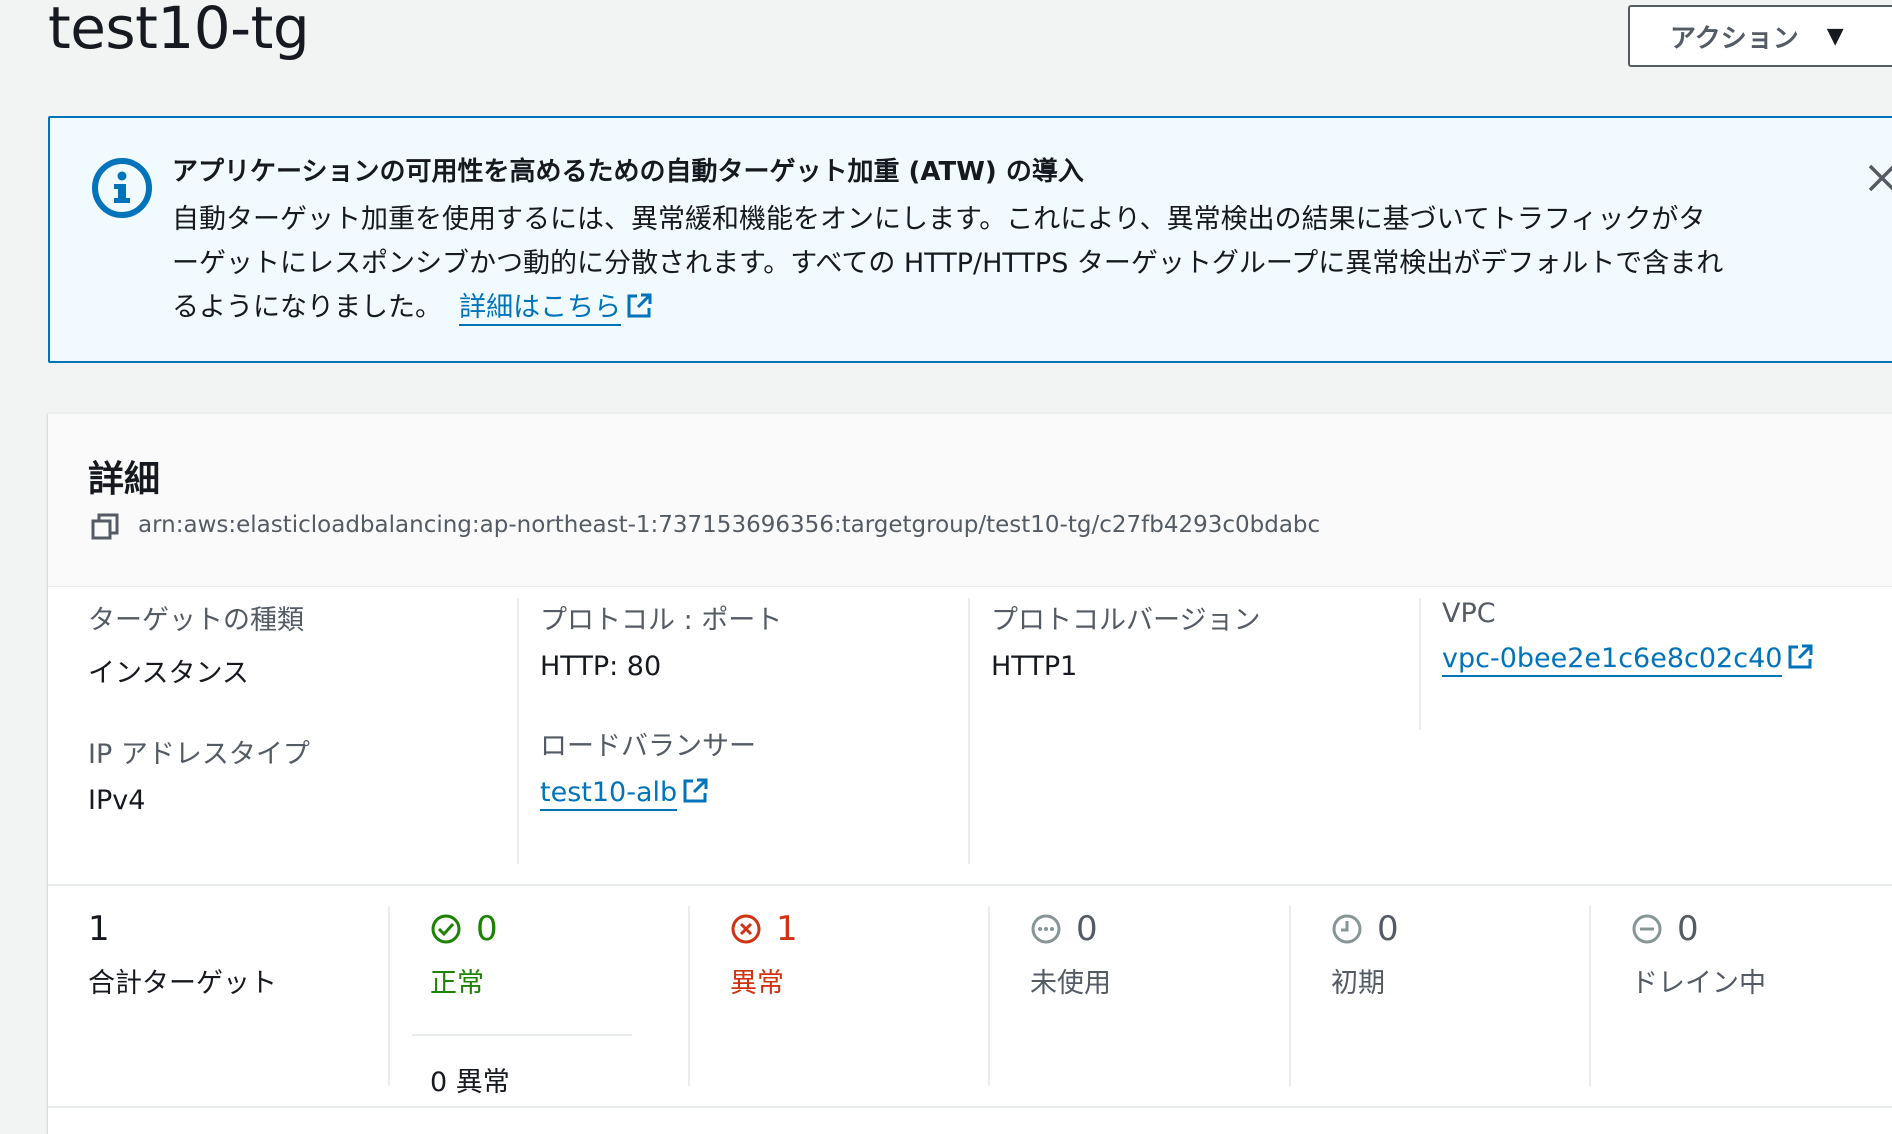 This screenshot has width=1892, height=1134. I want to click on protocol-version-label: プロトコルバージョン, so click(1126, 620).